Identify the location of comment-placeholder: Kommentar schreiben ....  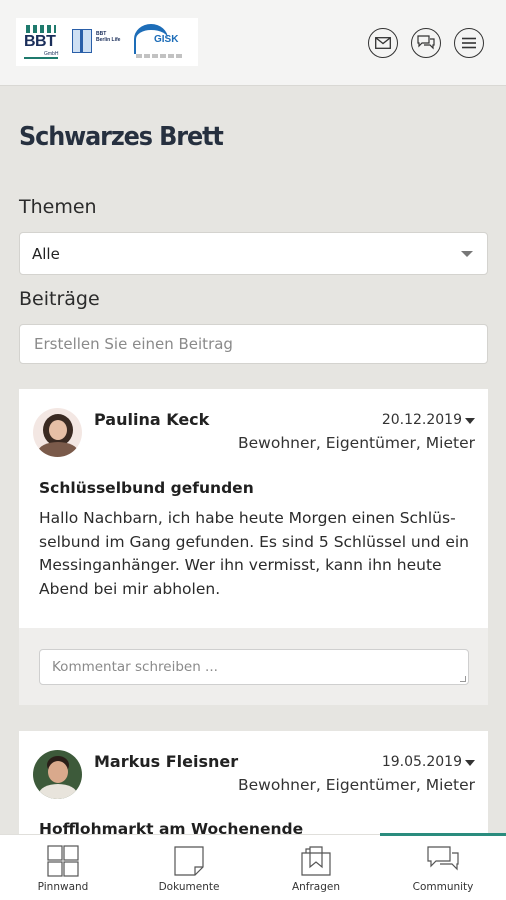
(135, 667).